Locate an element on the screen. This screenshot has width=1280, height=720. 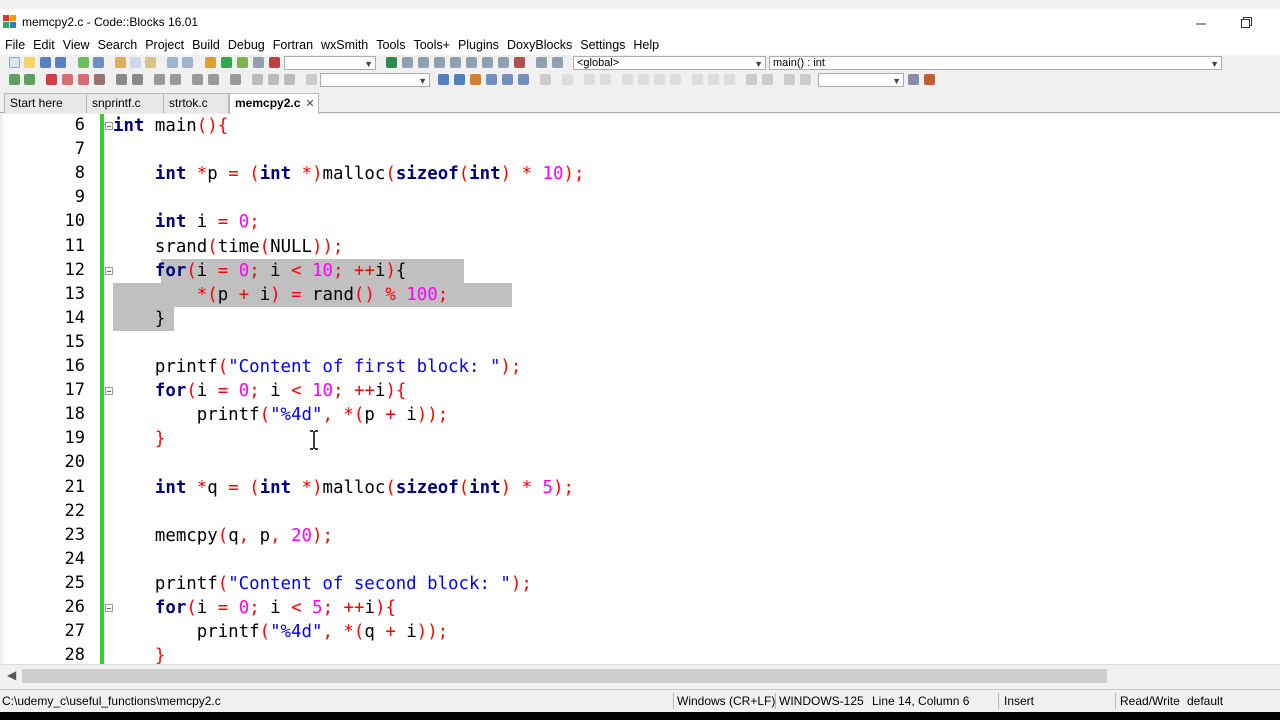
code-line: memcpy(q, p, 20); is located at coordinates (223, 536).